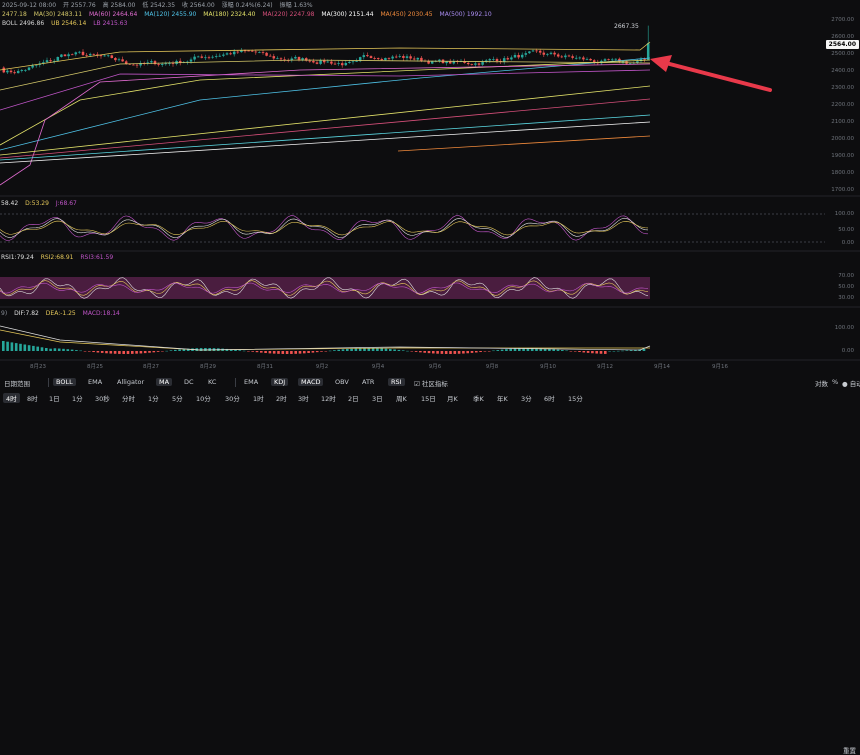 The height and width of the screenshot is (755, 860). What do you see at coordinates (102, 398) in the screenshot?
I see `interval-option: 30秒` at bounding box center [102, 398].